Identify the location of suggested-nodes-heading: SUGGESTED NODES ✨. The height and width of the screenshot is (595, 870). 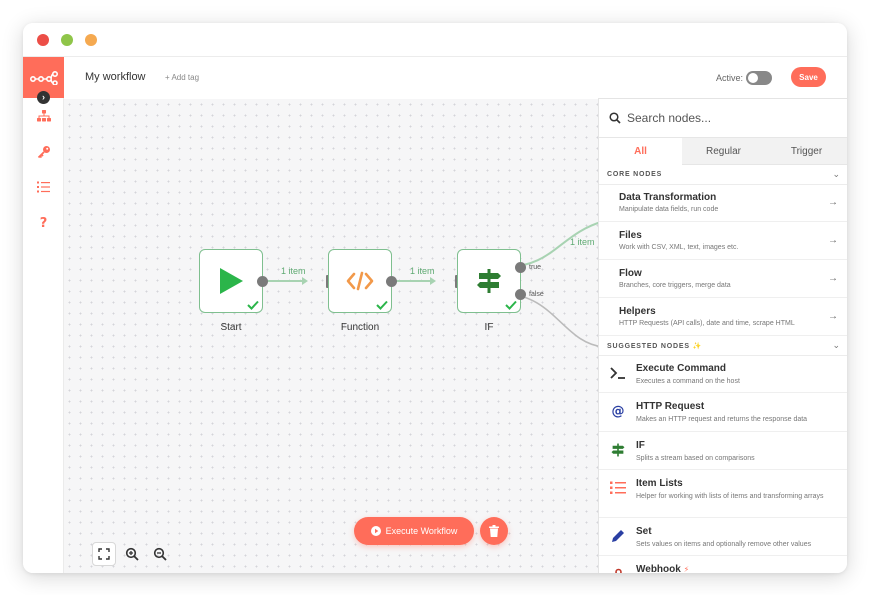
(655, 346).